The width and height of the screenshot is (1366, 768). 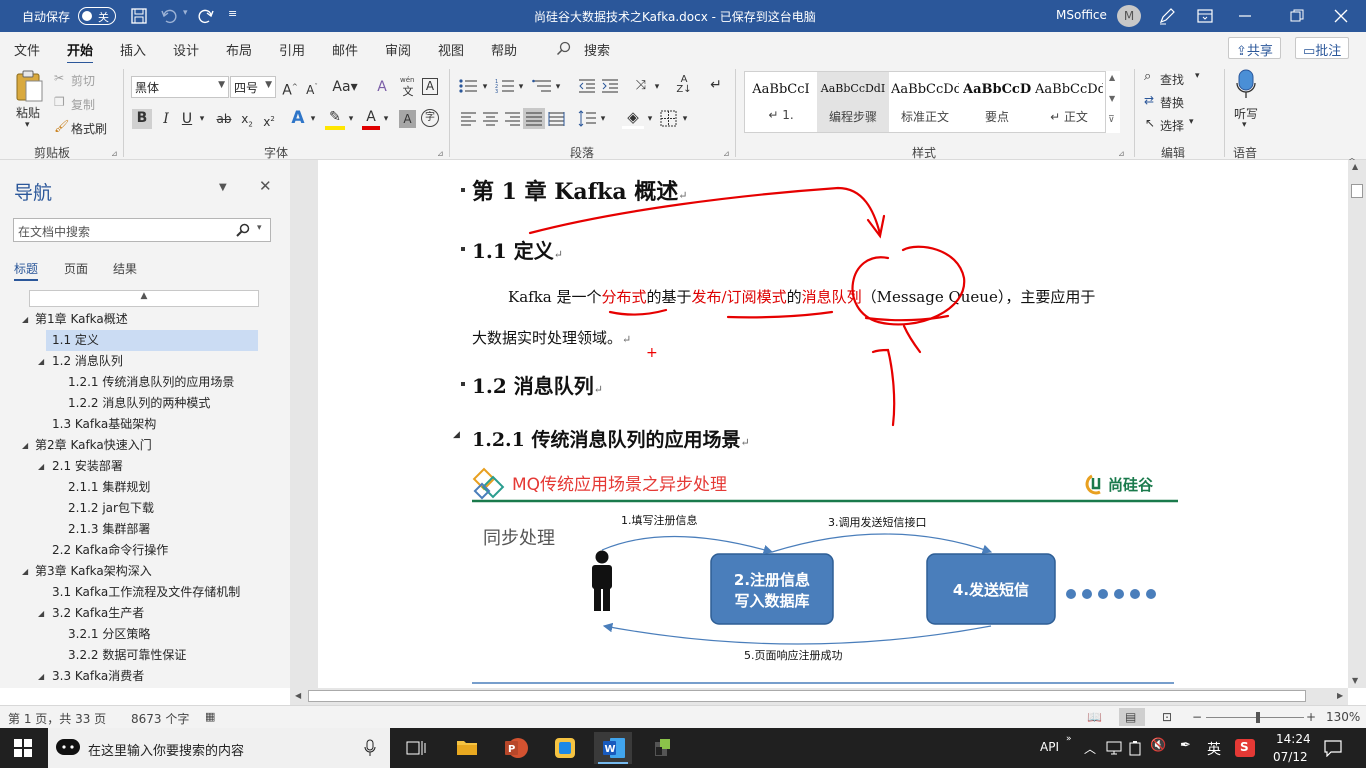 What do you see at coordinates (253, 87) in the screenshot?
I see `font-size-select: 四号 ▼` at bounding box center [253, 87].